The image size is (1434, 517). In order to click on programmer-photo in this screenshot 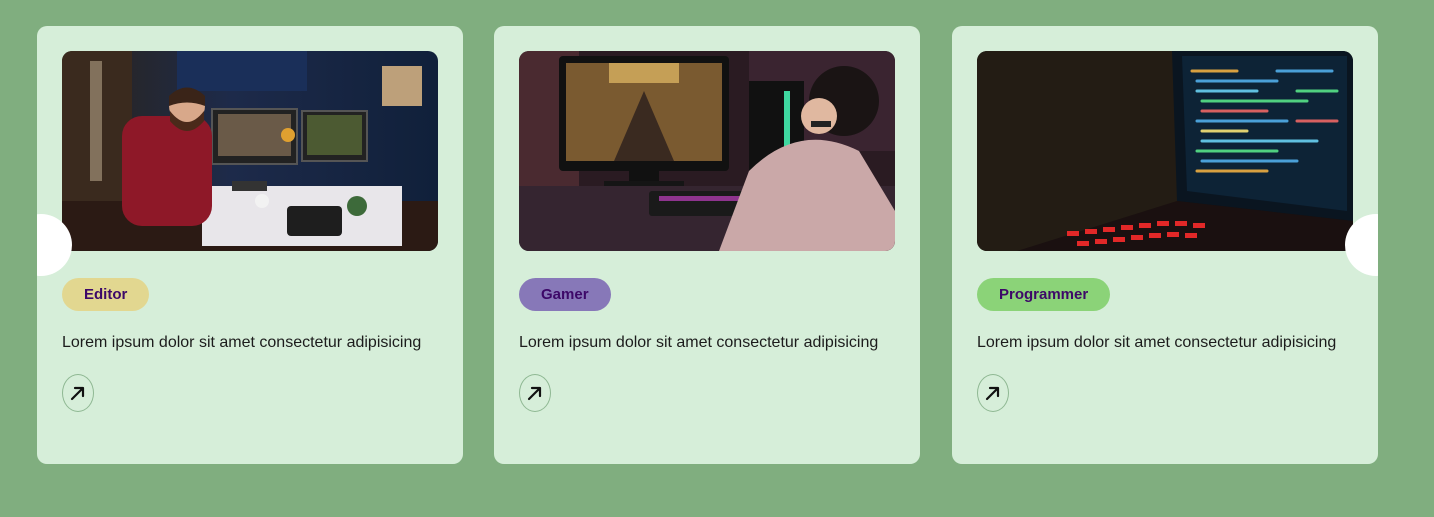, I will do `click(1165, 151)`.